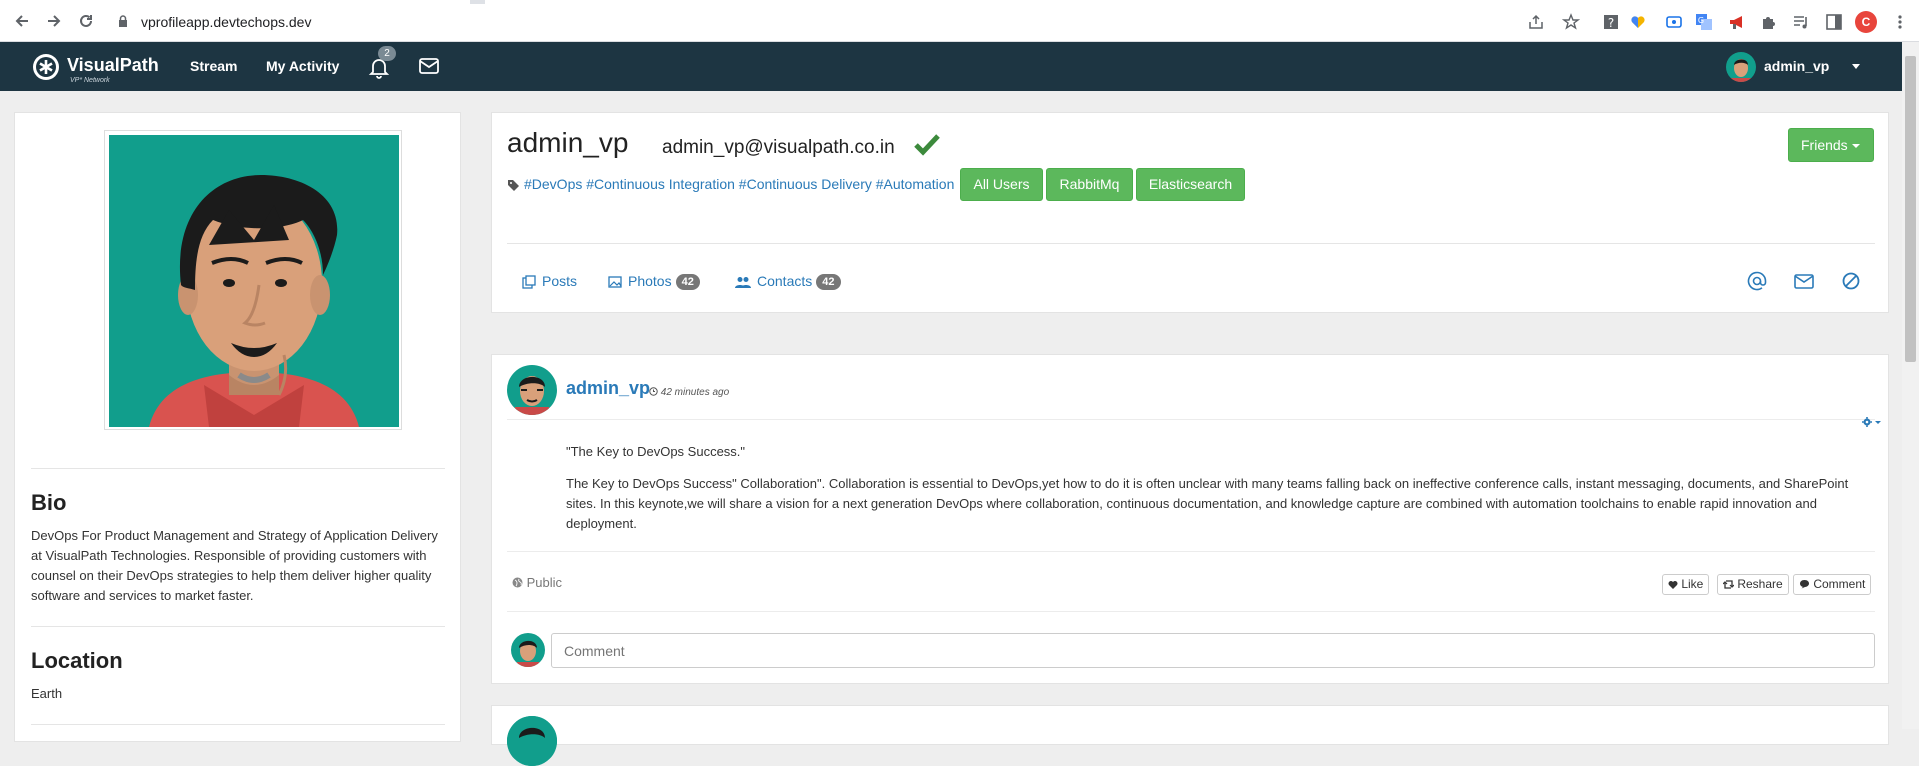  Describe the element at coordinates (1001, 184) in the screenshot. I see `all-users-button: All Users` at that location.